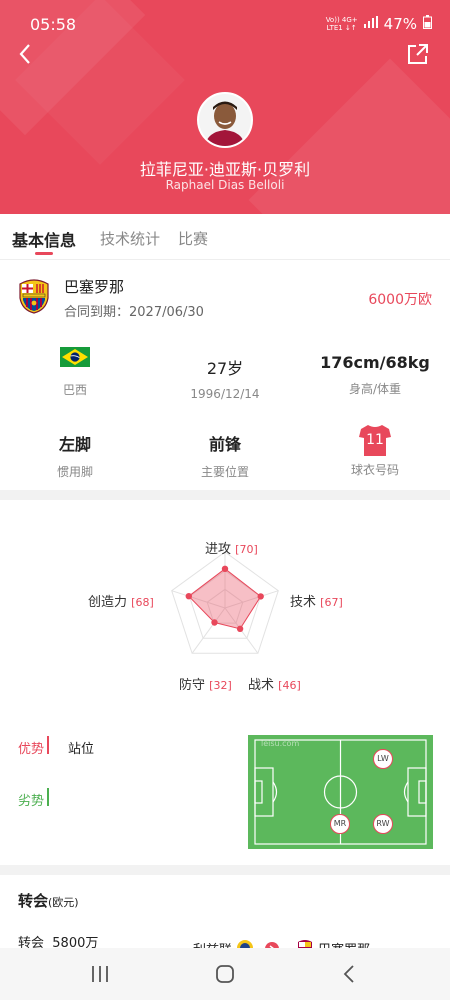  I want to click on back-nav-button, so click(350, 974).